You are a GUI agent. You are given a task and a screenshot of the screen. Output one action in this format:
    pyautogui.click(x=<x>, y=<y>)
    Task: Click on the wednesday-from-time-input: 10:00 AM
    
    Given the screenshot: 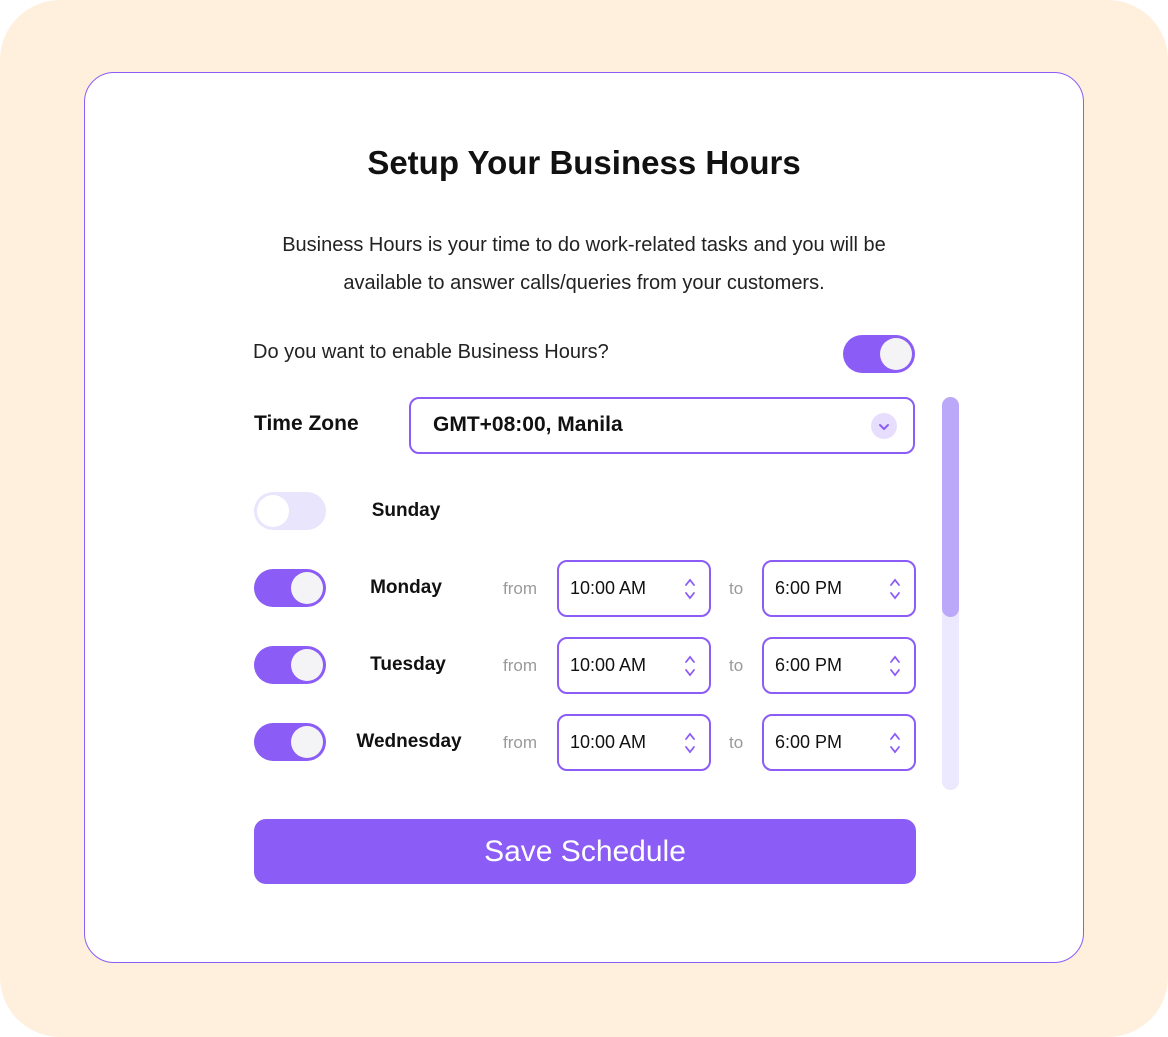 What is the action you would take?
    pyautogui.click(x=634, y=742)
    